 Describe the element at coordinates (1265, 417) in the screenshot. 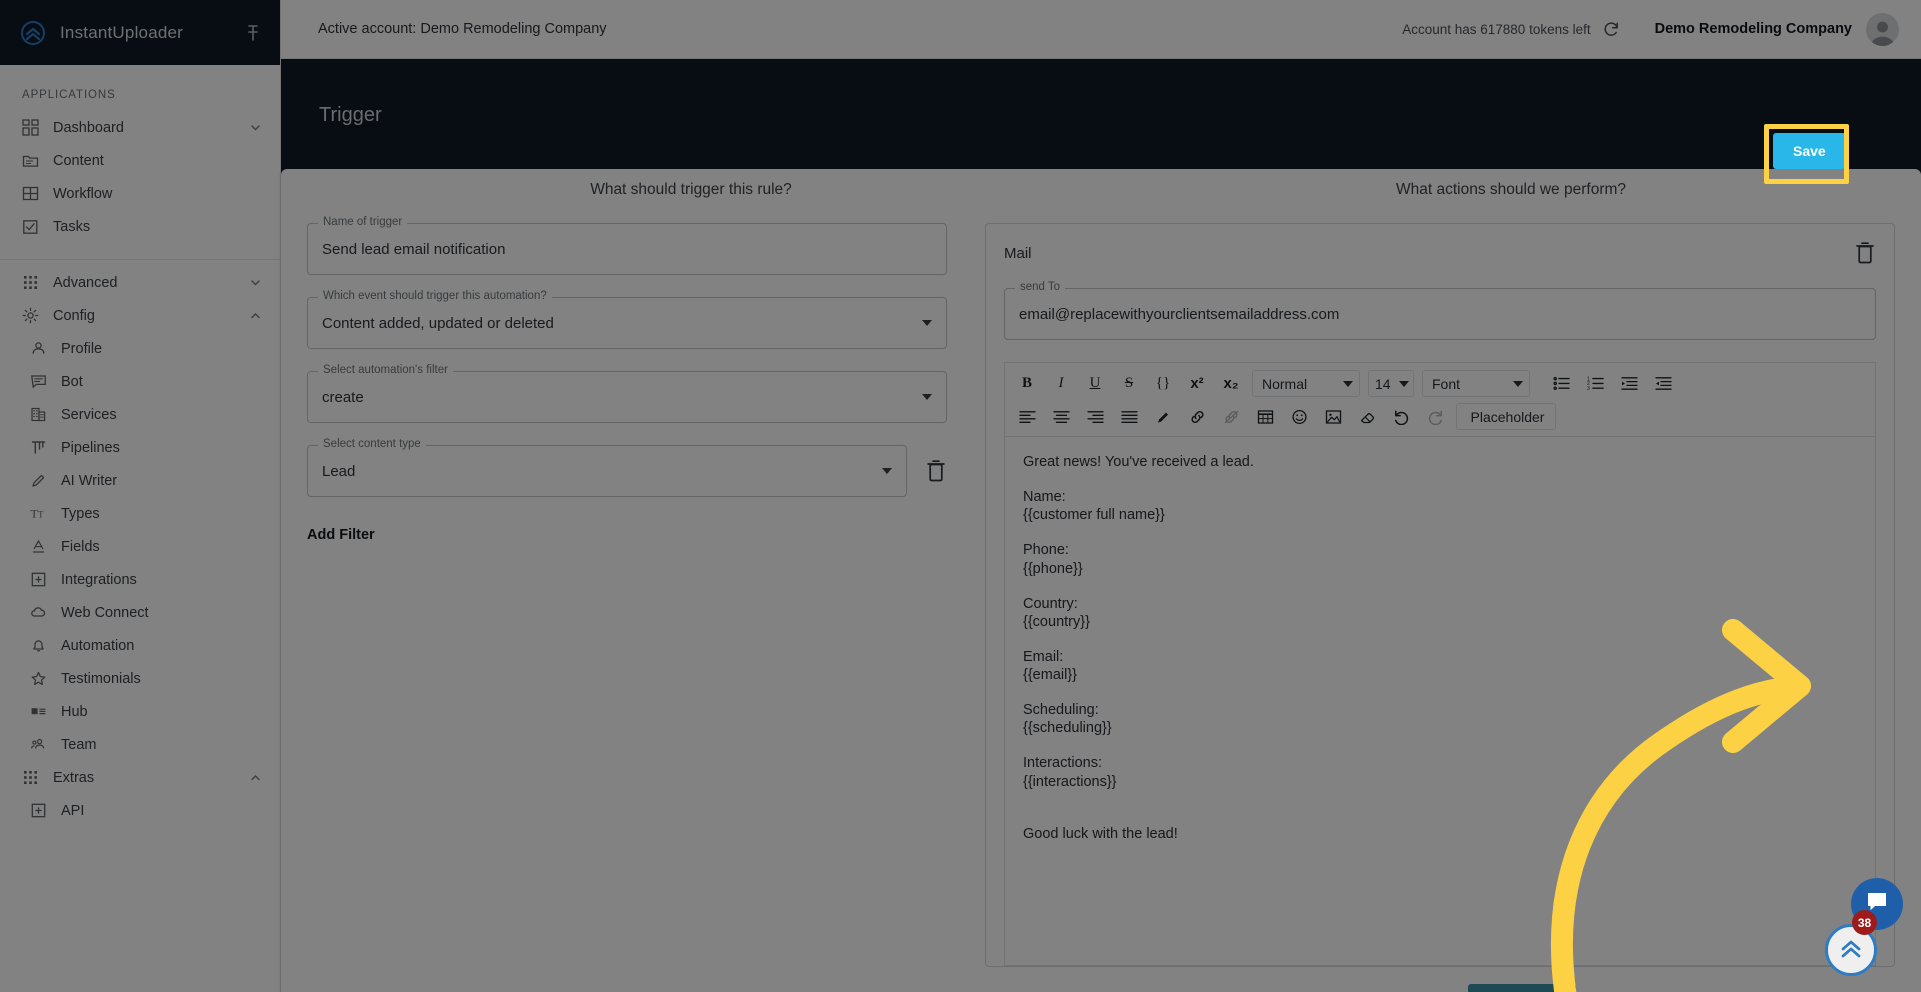

I see `table-insert-icon` at that location.